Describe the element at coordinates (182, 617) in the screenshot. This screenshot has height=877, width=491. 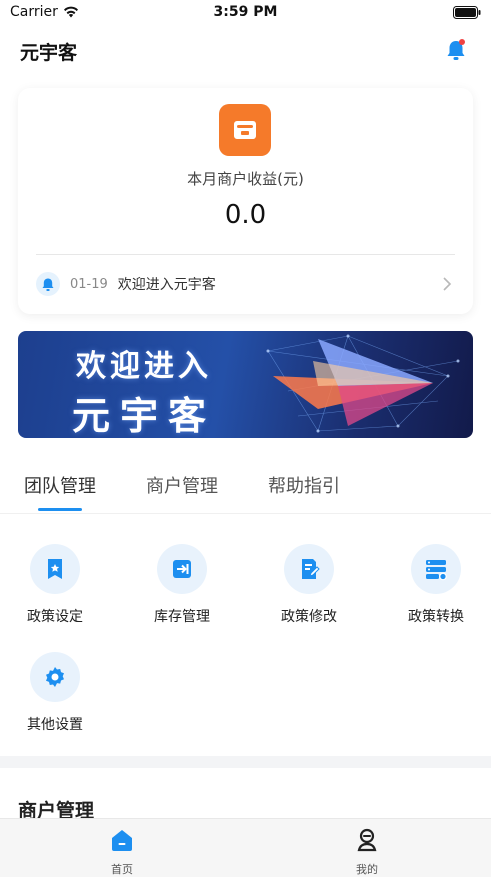
I see `grid-item-label: 库存管理` at that location.